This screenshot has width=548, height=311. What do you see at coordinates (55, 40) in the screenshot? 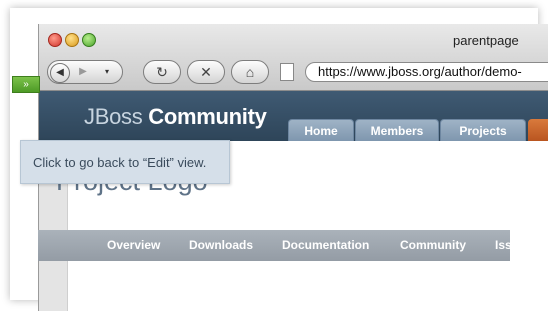
I see `close-window-button` at bounding box center [55, 40].